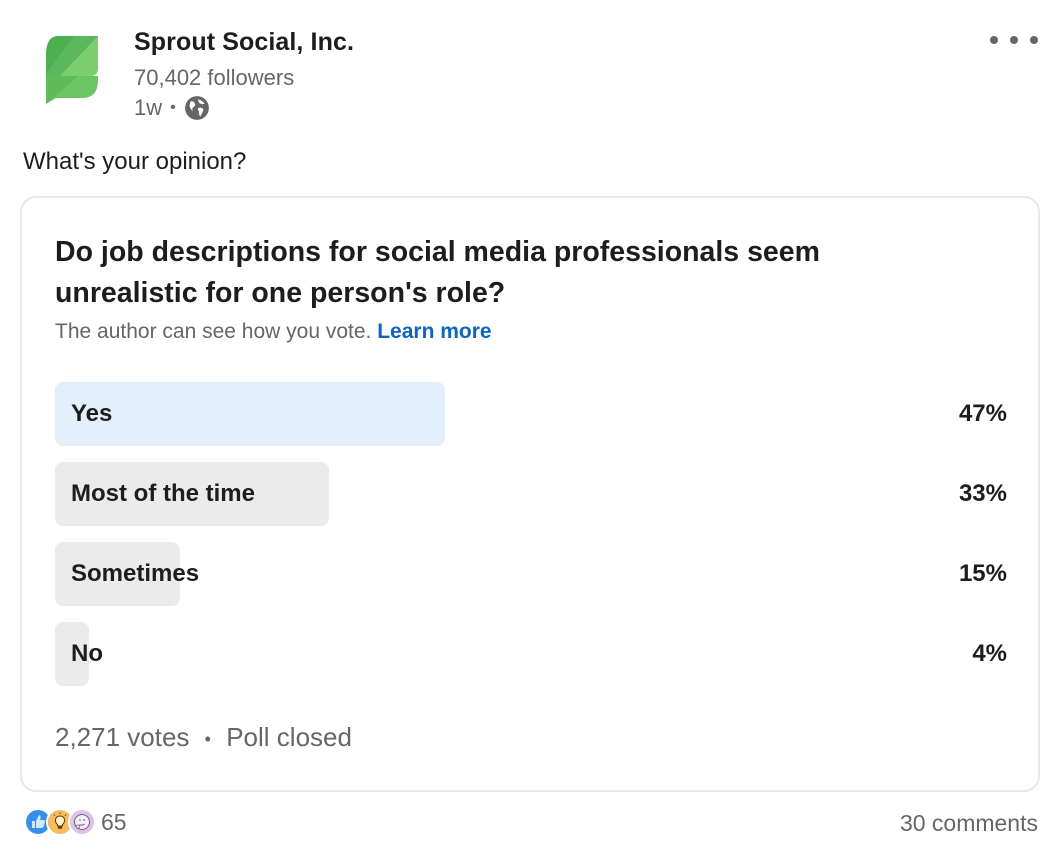  I want to click on poll-option-most-of-the-time: Most of the time 33%, so click(531, 494).